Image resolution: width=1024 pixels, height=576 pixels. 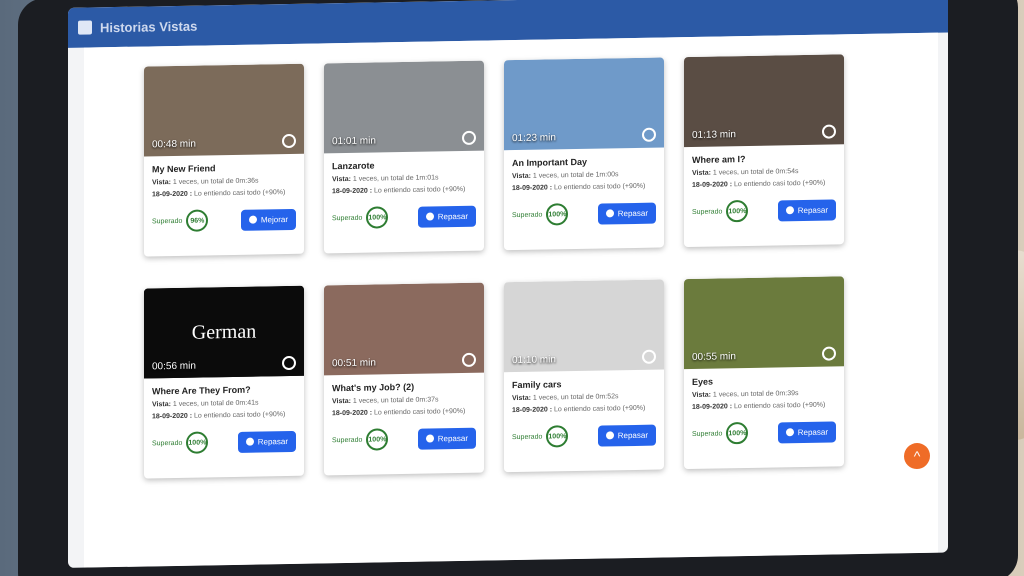 I want to click on story-thumbnail: 00:48 min, so click(x=224, y=110).